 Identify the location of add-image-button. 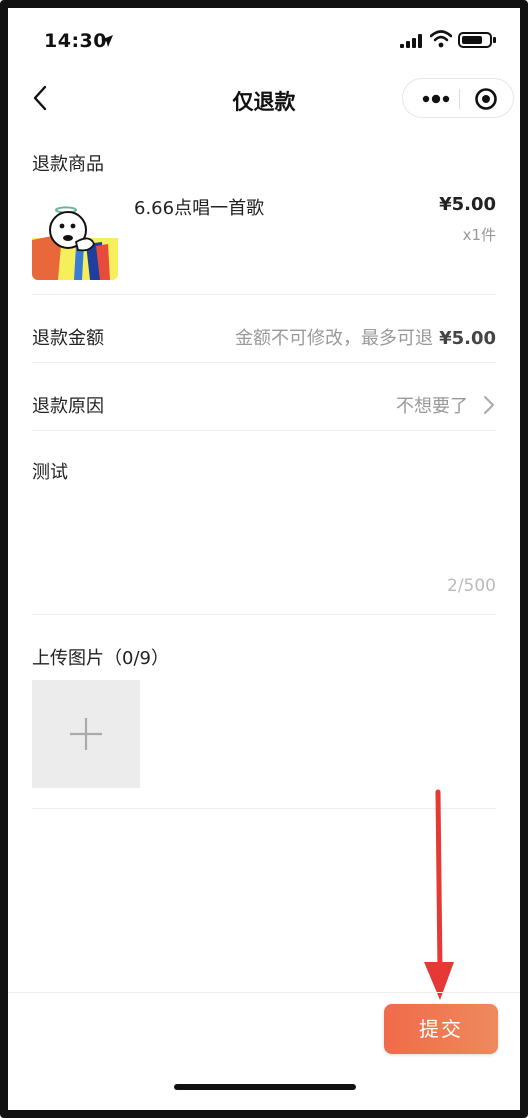
(86, 734).